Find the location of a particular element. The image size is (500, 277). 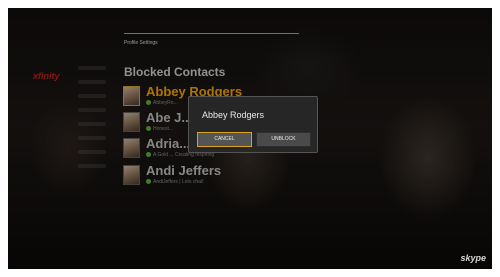

dialog-title: Abbey Rodgers is located at coordinates (233, 115).